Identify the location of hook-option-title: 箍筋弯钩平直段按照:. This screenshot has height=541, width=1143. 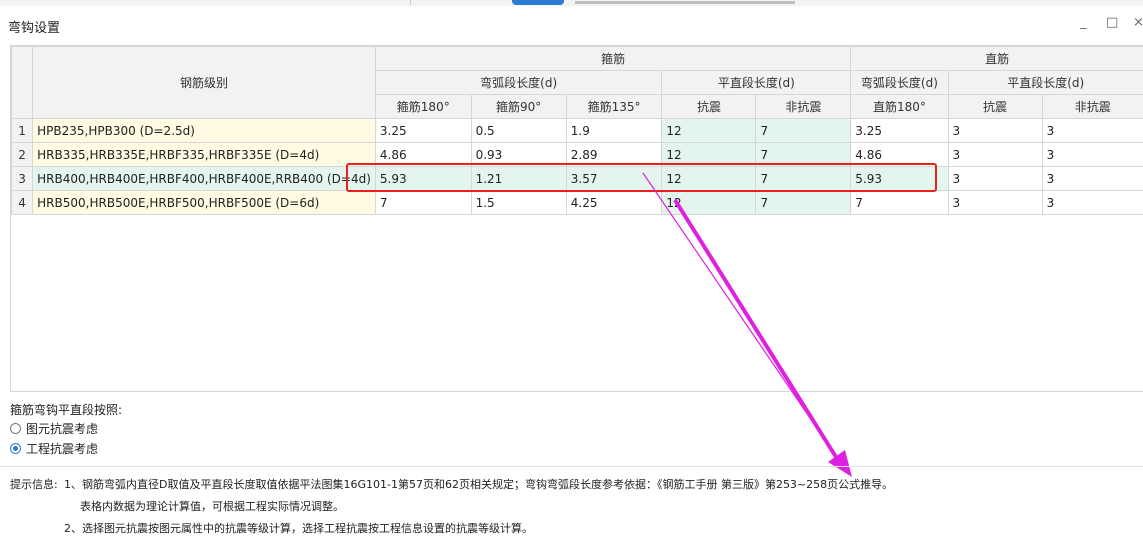
(66, 410).